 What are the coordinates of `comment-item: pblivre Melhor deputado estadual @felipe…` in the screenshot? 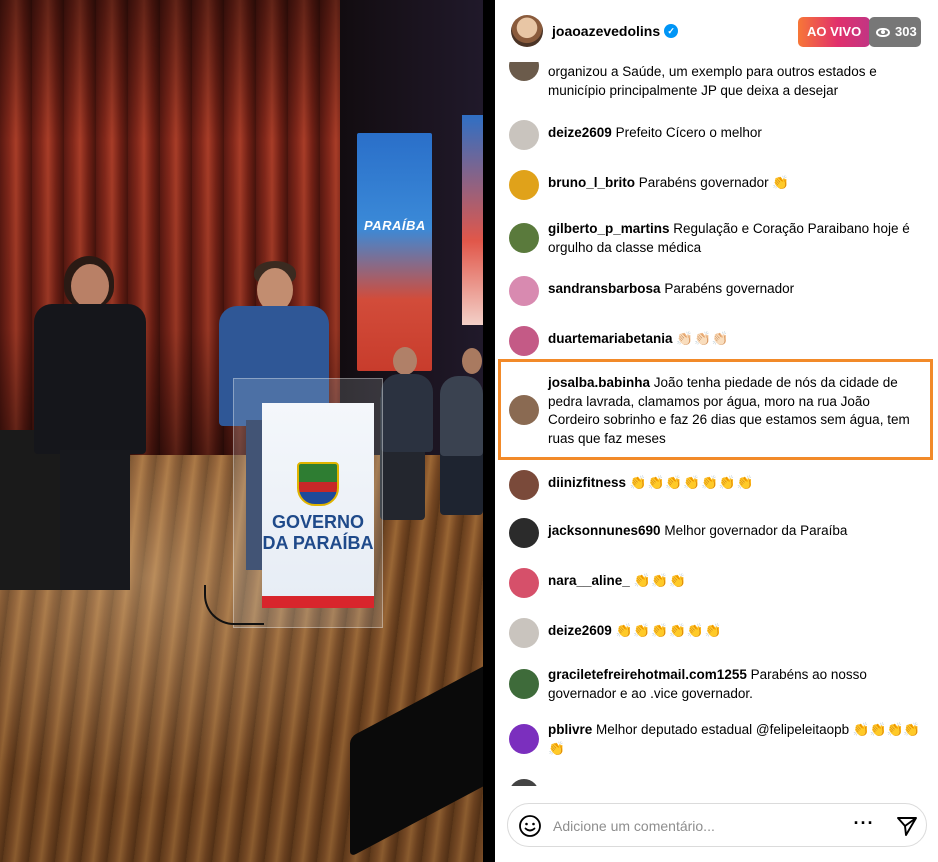 It's located at (719, 739).